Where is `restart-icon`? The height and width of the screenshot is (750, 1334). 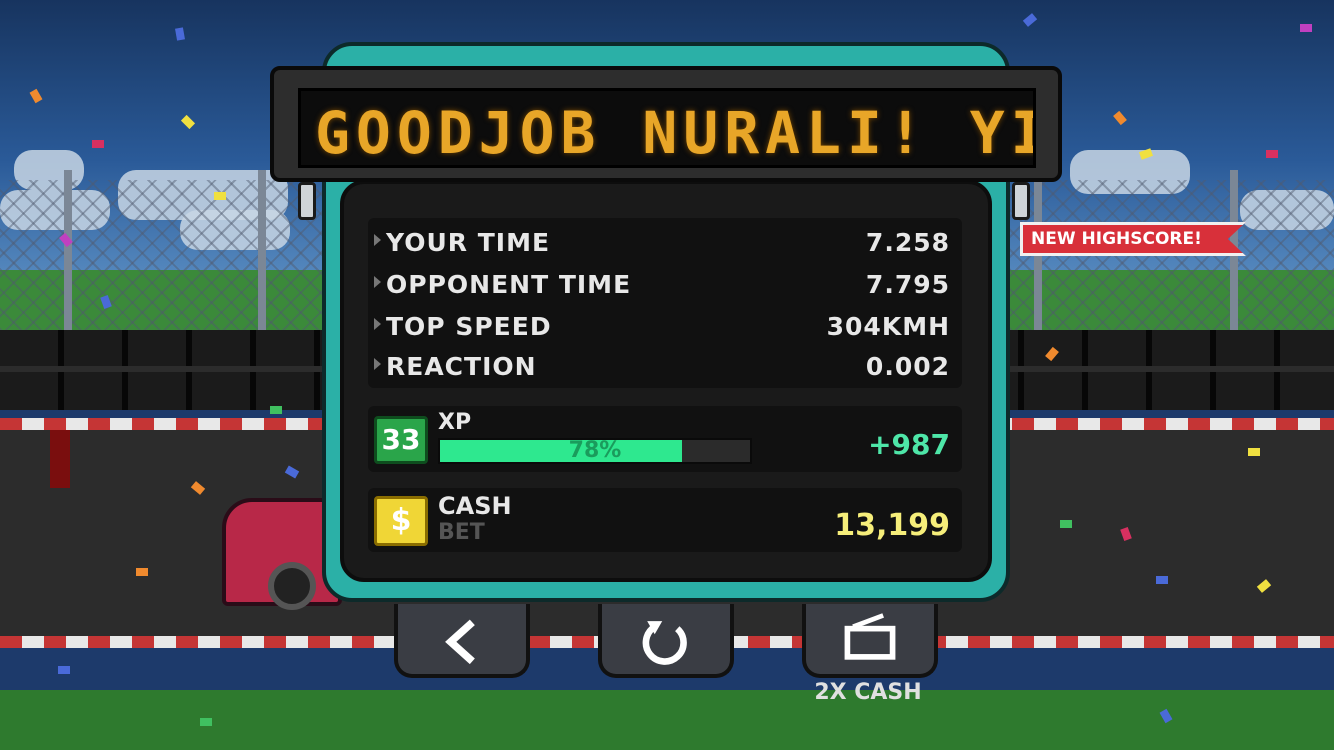 restart-icon is located at coordinates (664, 643).